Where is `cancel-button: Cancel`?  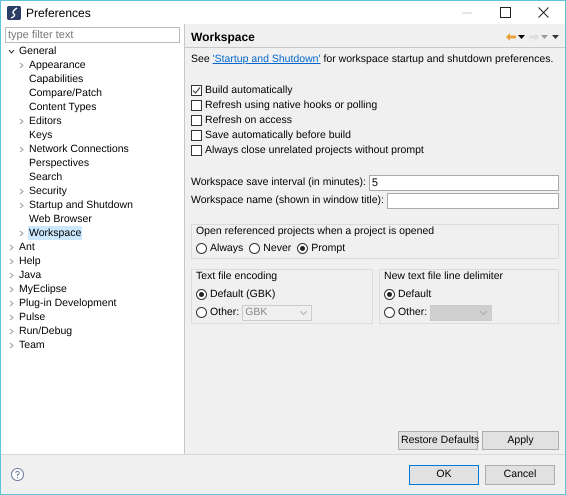 cancel-button: Cancel is located at coordinates (520, 474).